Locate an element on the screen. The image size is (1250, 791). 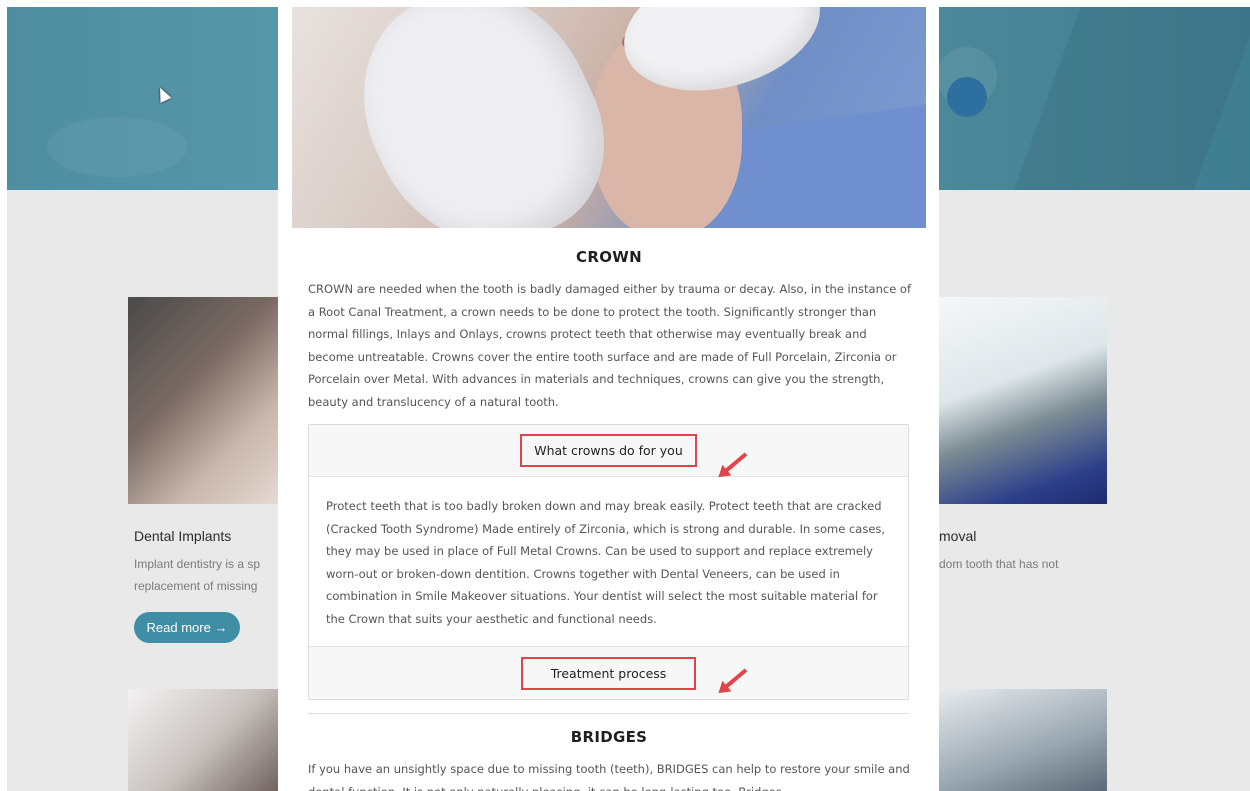
accordion-header-what-crowns-do: What crowns do for you is located at coordinates (608, 451).